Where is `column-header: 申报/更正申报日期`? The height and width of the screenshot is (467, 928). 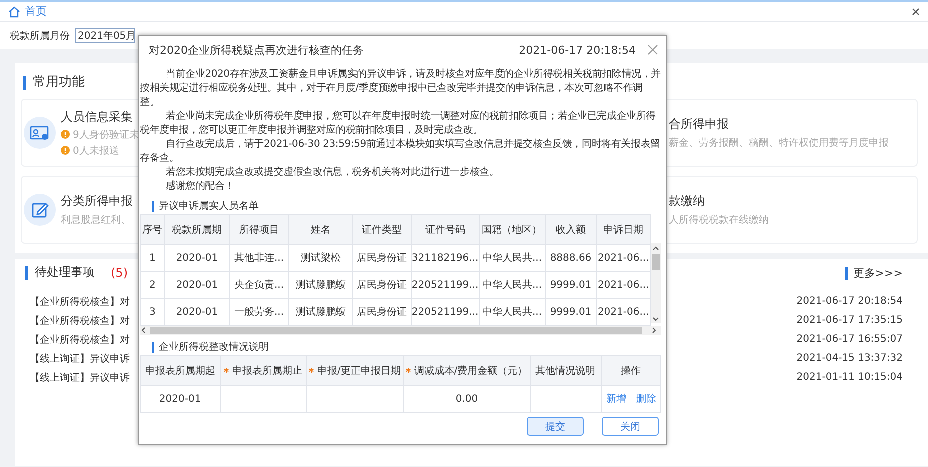 column-header: 申报/更正申报日期 is located at coordinates (355, 371).